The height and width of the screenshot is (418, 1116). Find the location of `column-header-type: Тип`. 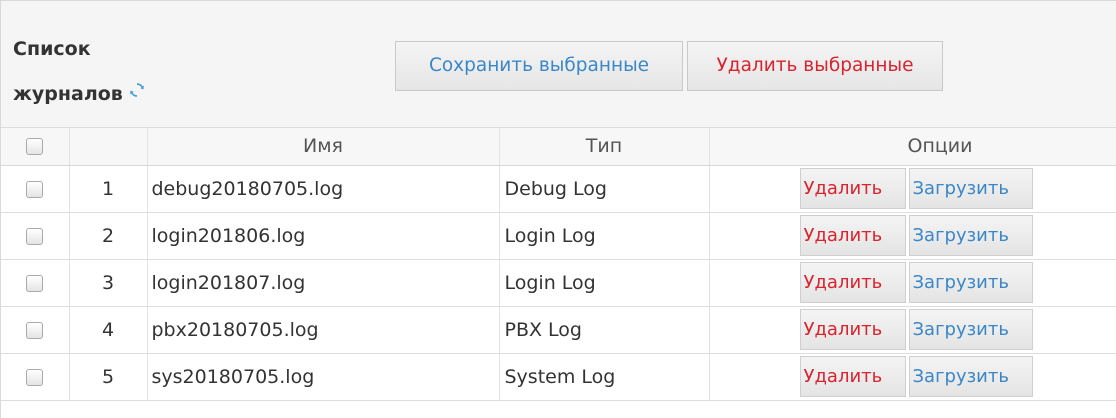

column-header-type: Тип is located at coordinates (604, 147).